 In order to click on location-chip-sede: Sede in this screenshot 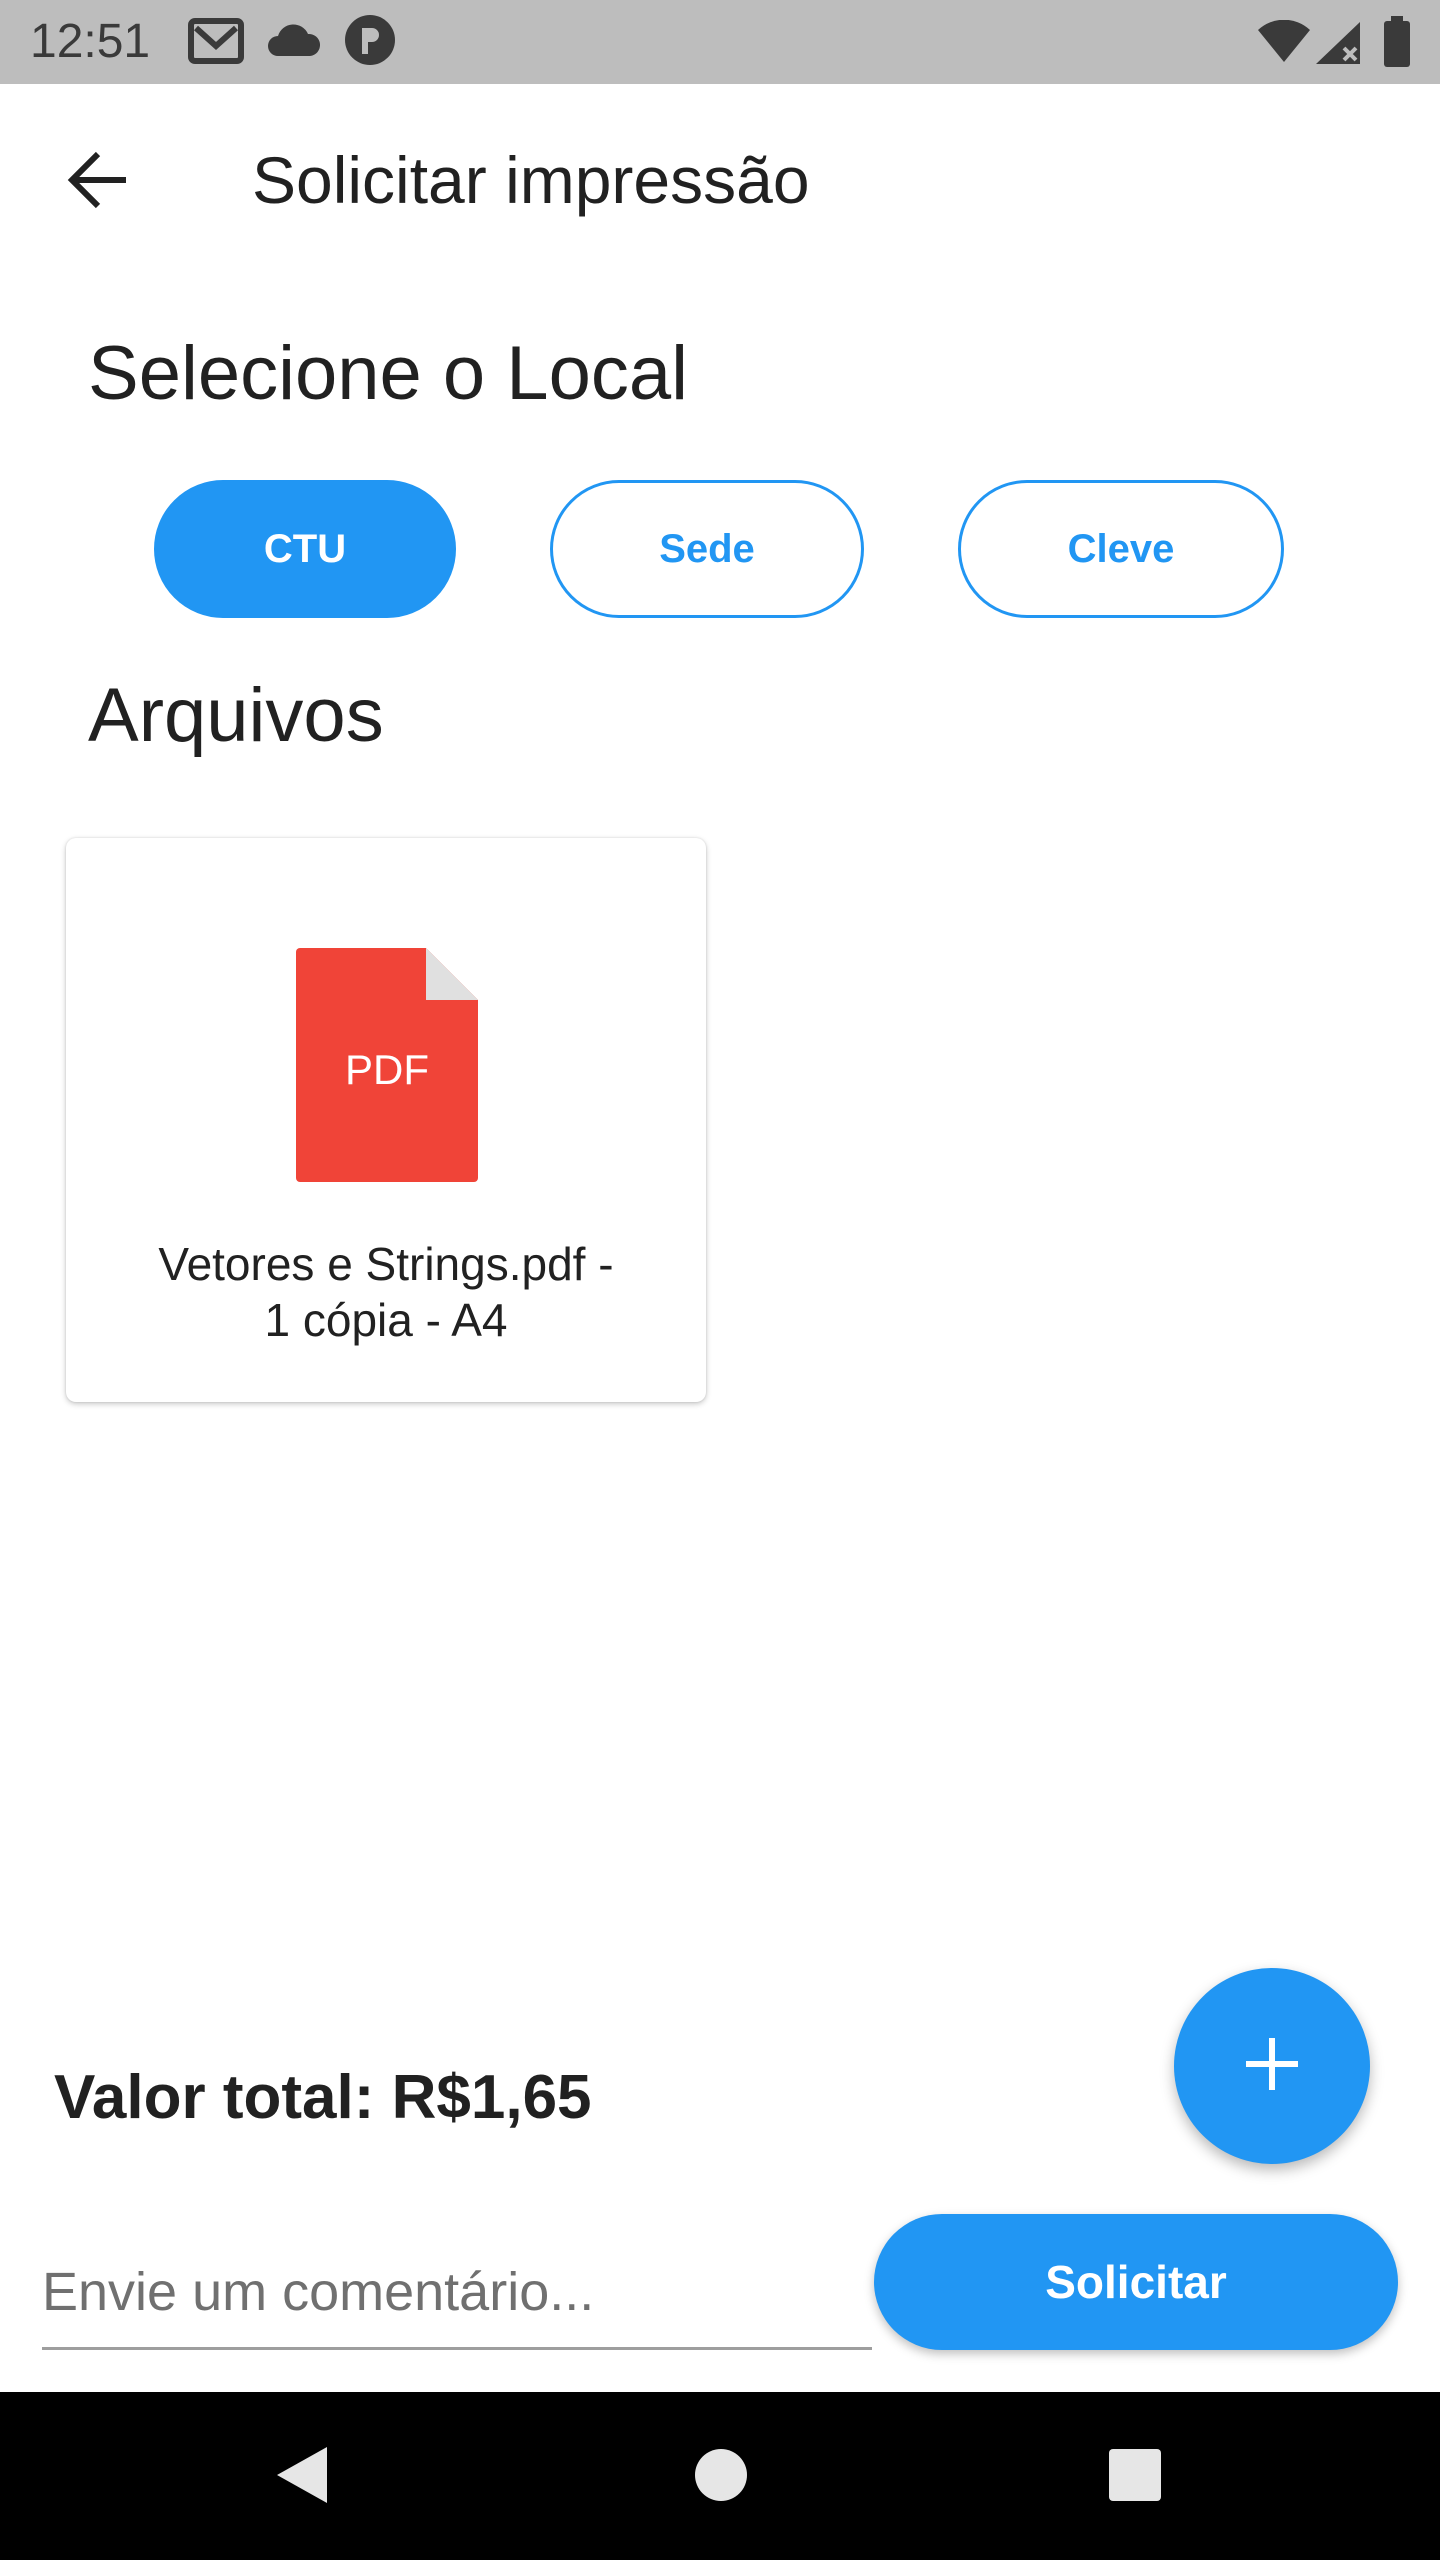, I will do `click(707, 549)`.